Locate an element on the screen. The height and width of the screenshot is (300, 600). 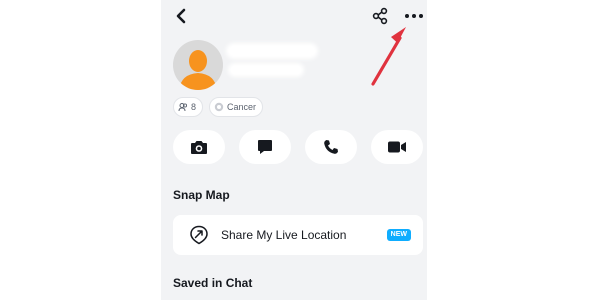
chevron-left-icon is located at coordinates (181, 16).